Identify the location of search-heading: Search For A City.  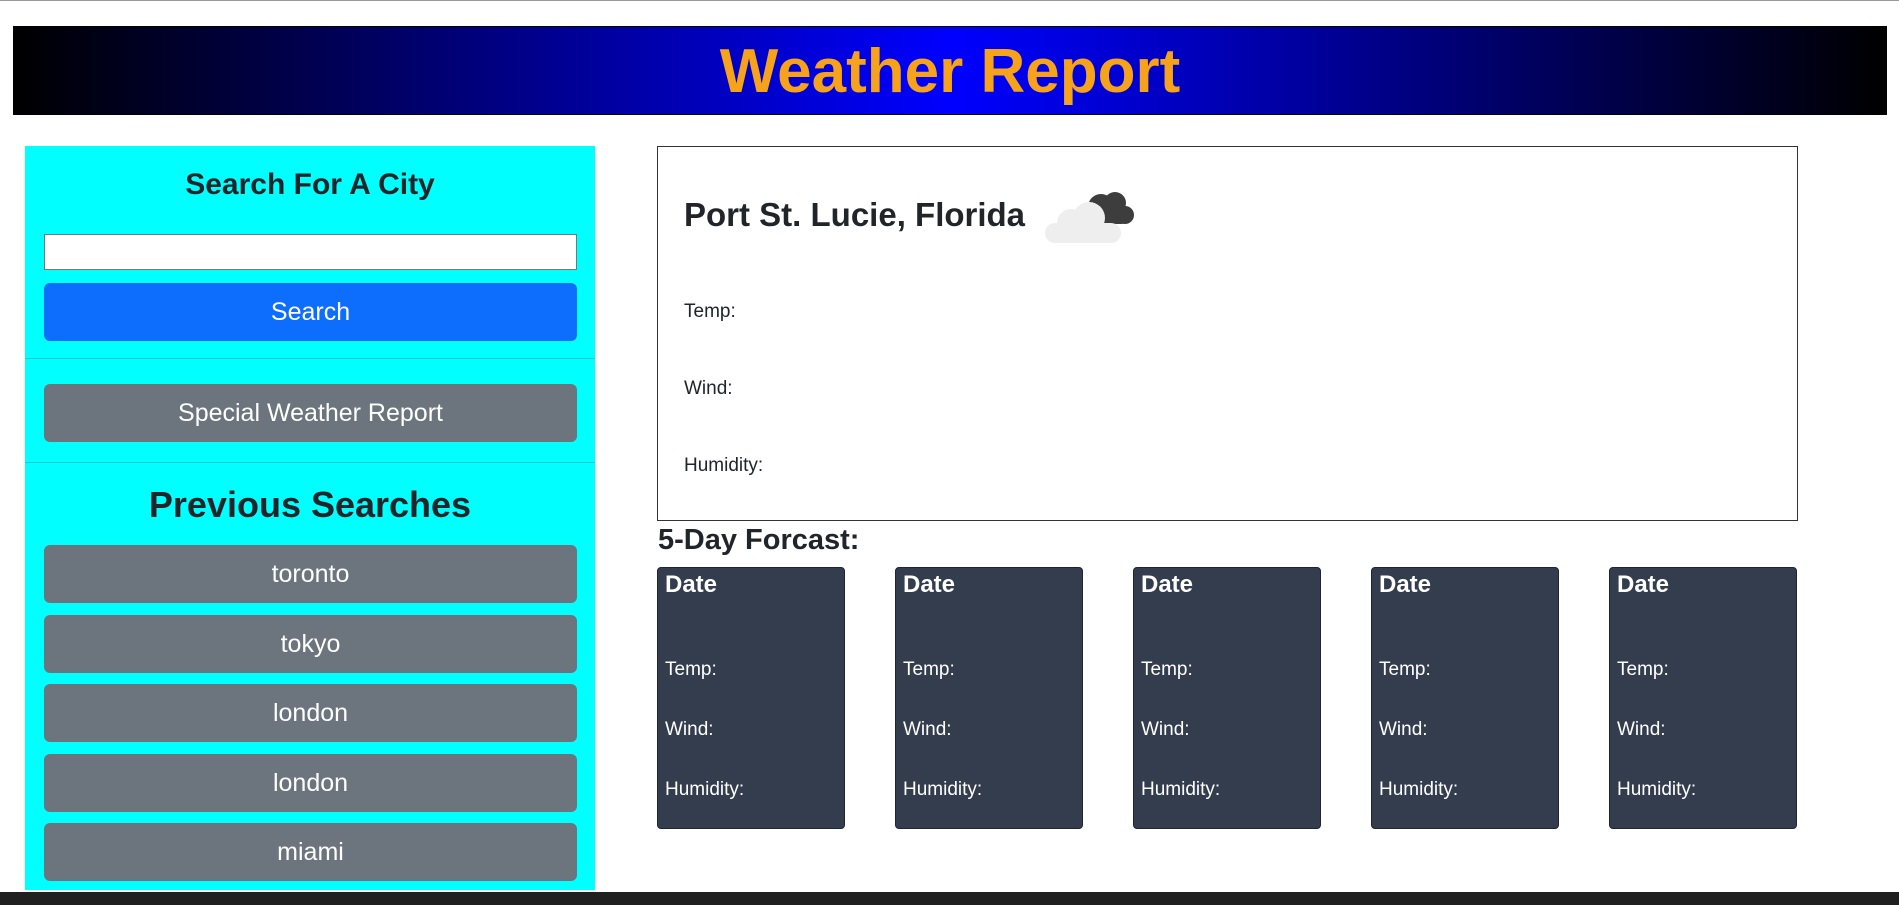
(310, 184).